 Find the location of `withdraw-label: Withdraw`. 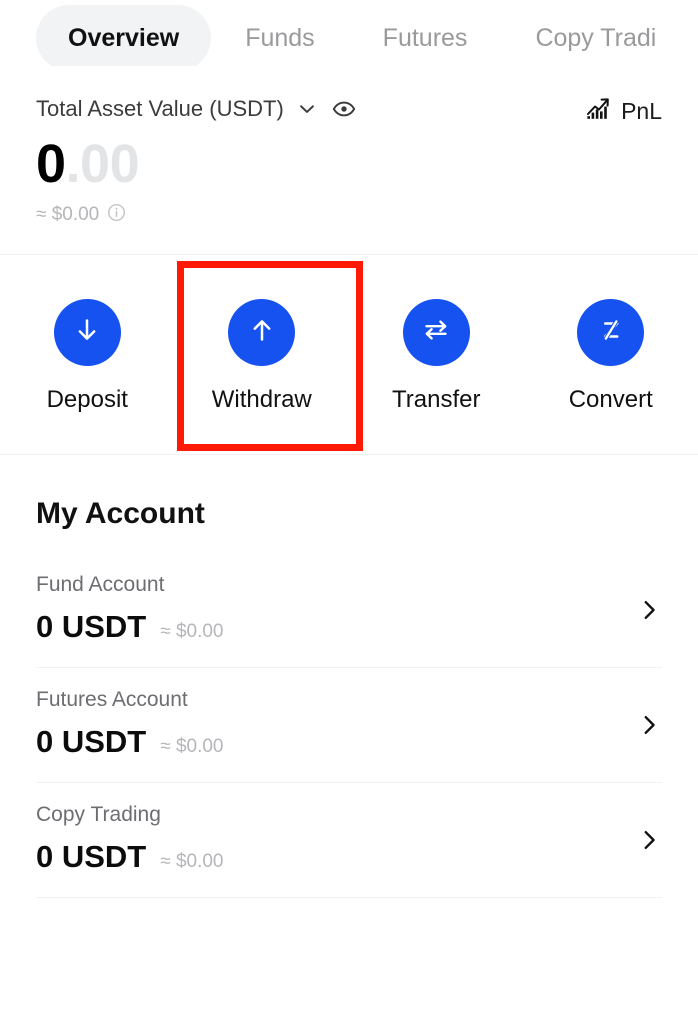

withdraw-label: Withdraw is located at coordinates (261, 399).